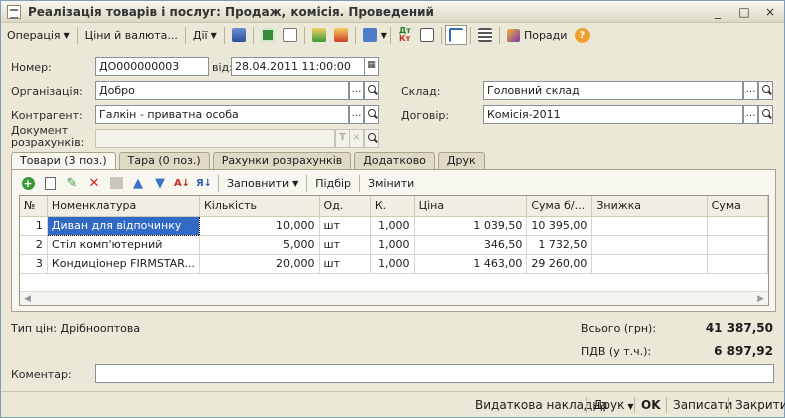 The width and height of the screenshot is (785, 418). What do you see at coordinates (559, 245) in the screenshot?
I see `cell: 1 732,50` at bounding box center [559, 245].